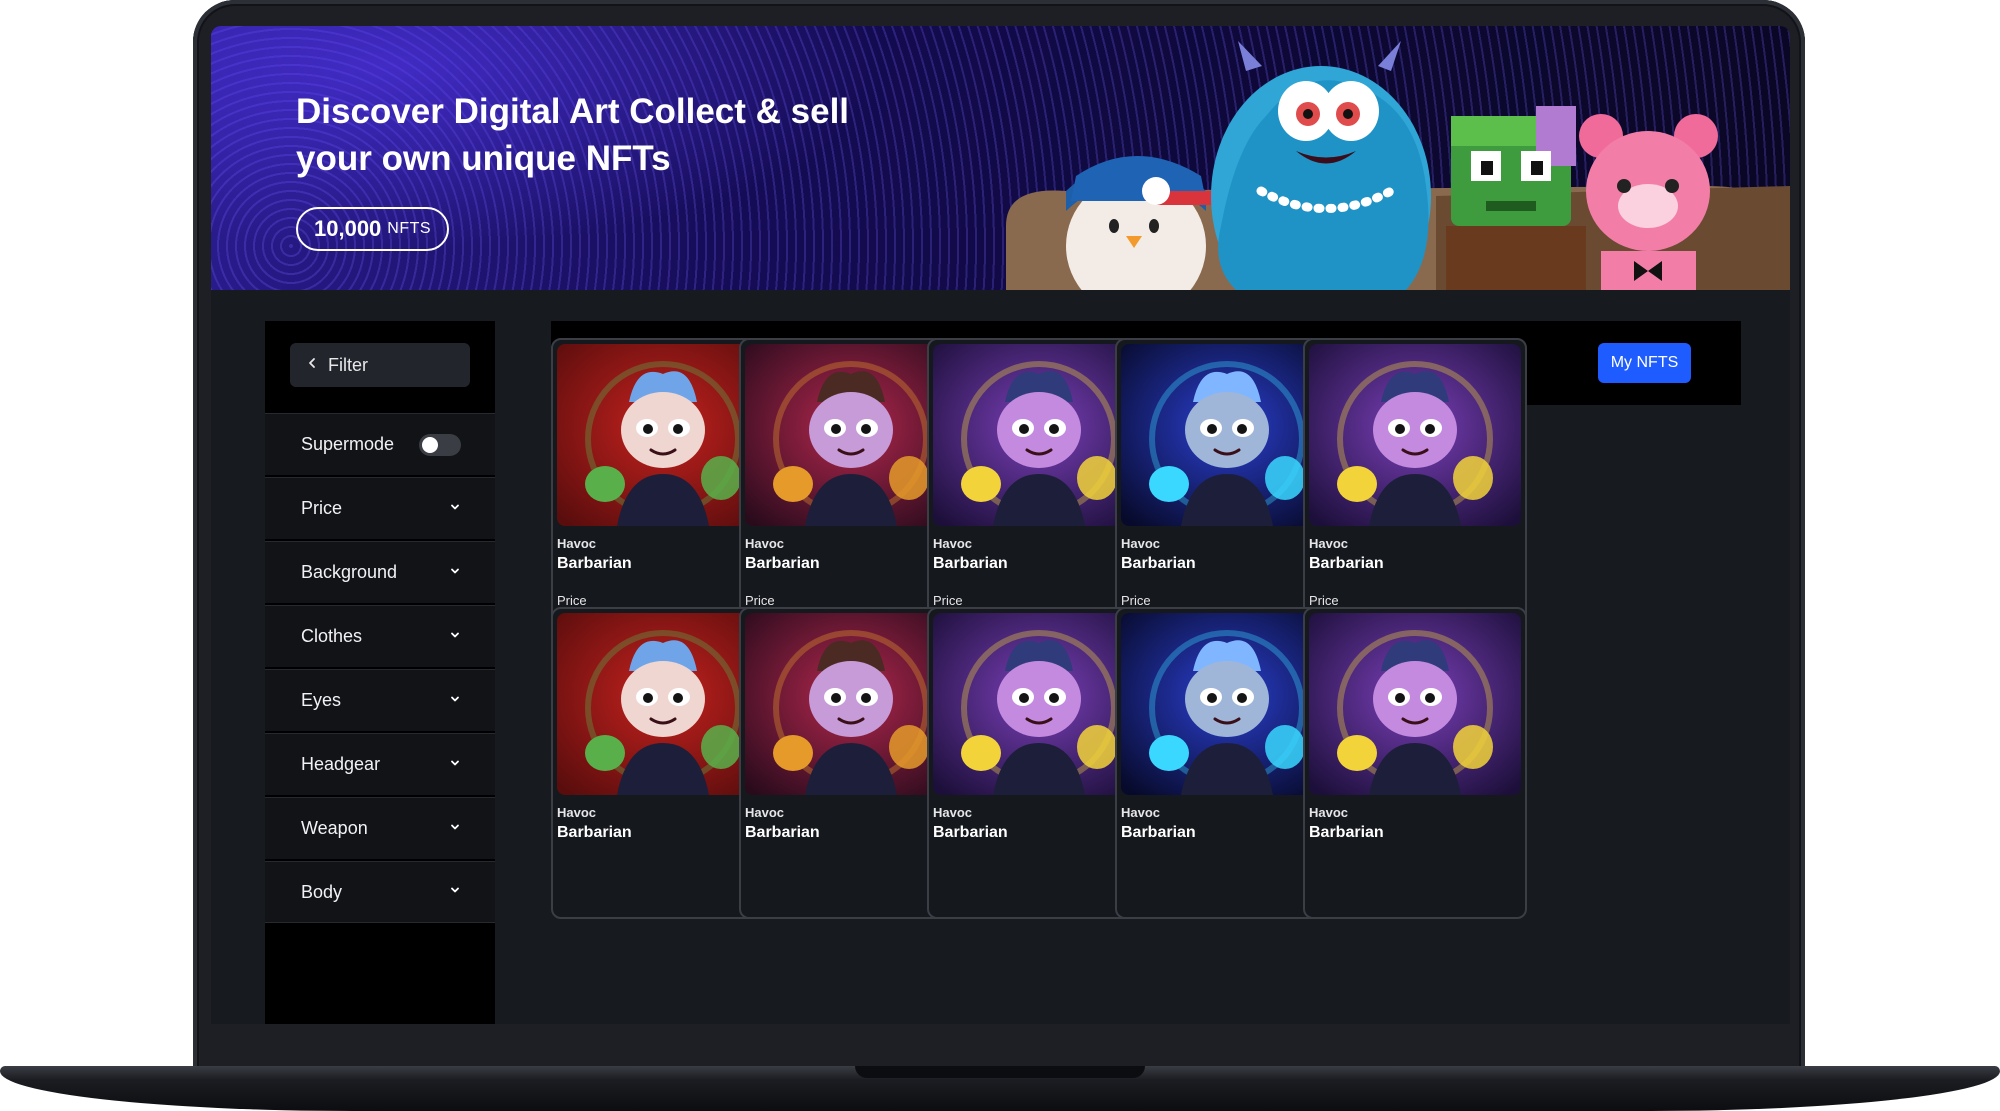 This screenshot has width=2000, height=1111. I want to click on filter-item-background: Background, so click(380, 572).